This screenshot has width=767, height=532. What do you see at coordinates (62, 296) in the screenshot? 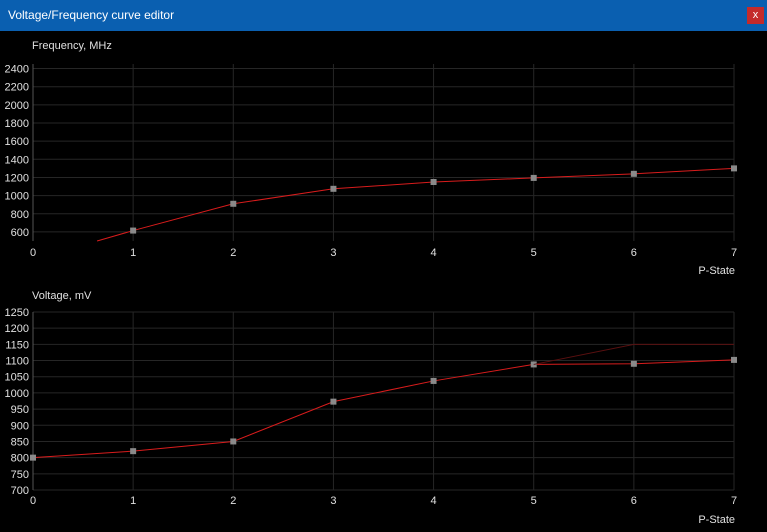
I see `chart-title: Voltage, mV` at bounding box center [62, 296].